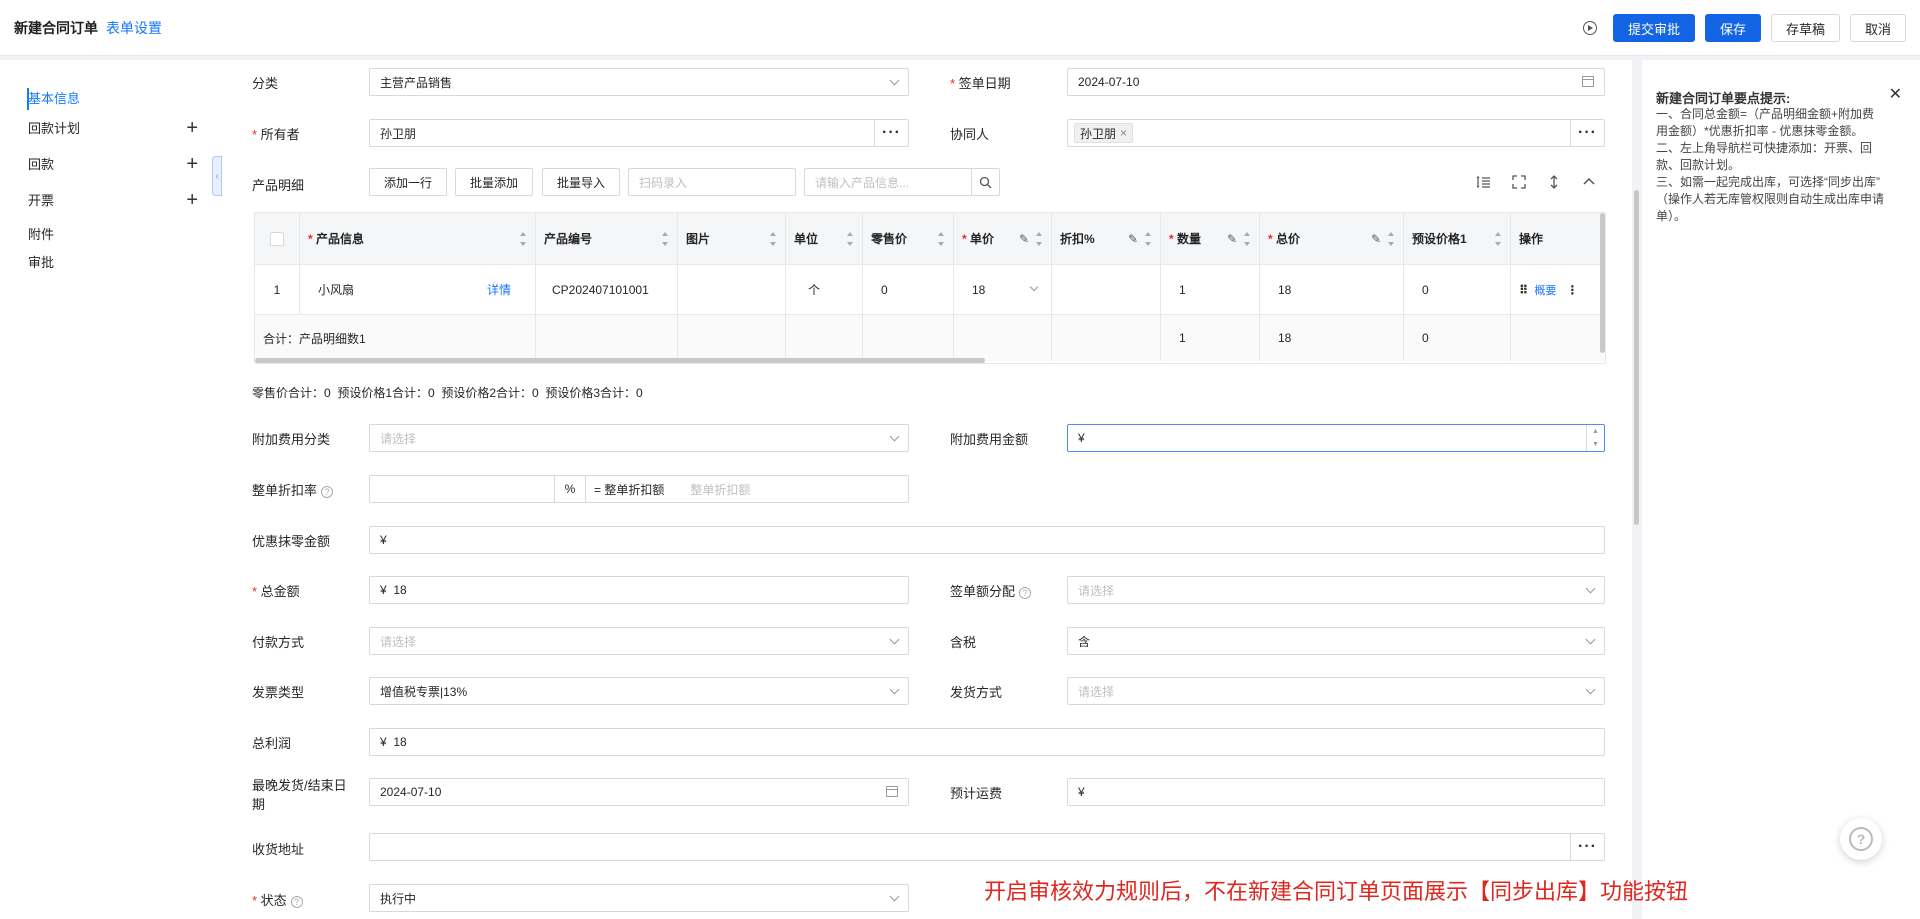  Describe the element at coordinates (1595, 438) in the screenshot. I see `number-stepper: ▲ ▼` at that location.